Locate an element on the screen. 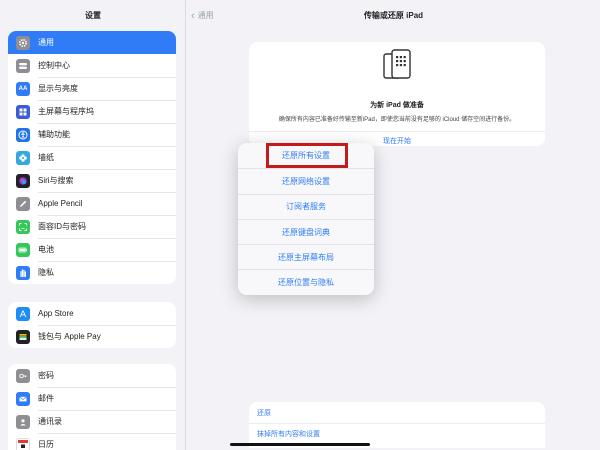  reset-home-screen-layout-option: 还原主屏幕布局 is located at coordinates (306, 256).